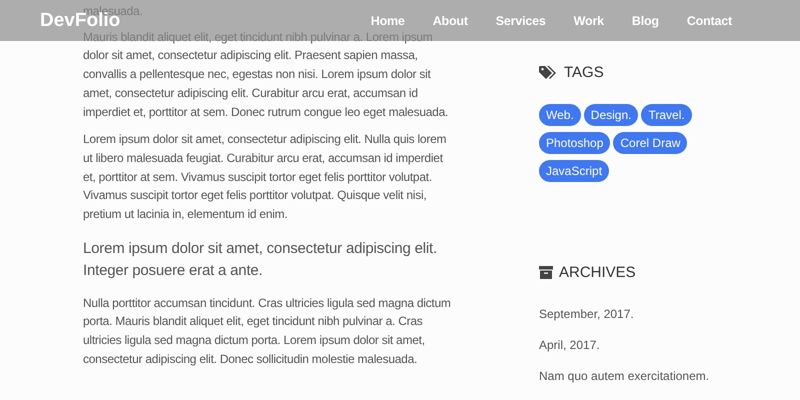 Image resolution: width=800 pixels, height=400 pixels. I want to click on nav-link: About, so click(450, 21).